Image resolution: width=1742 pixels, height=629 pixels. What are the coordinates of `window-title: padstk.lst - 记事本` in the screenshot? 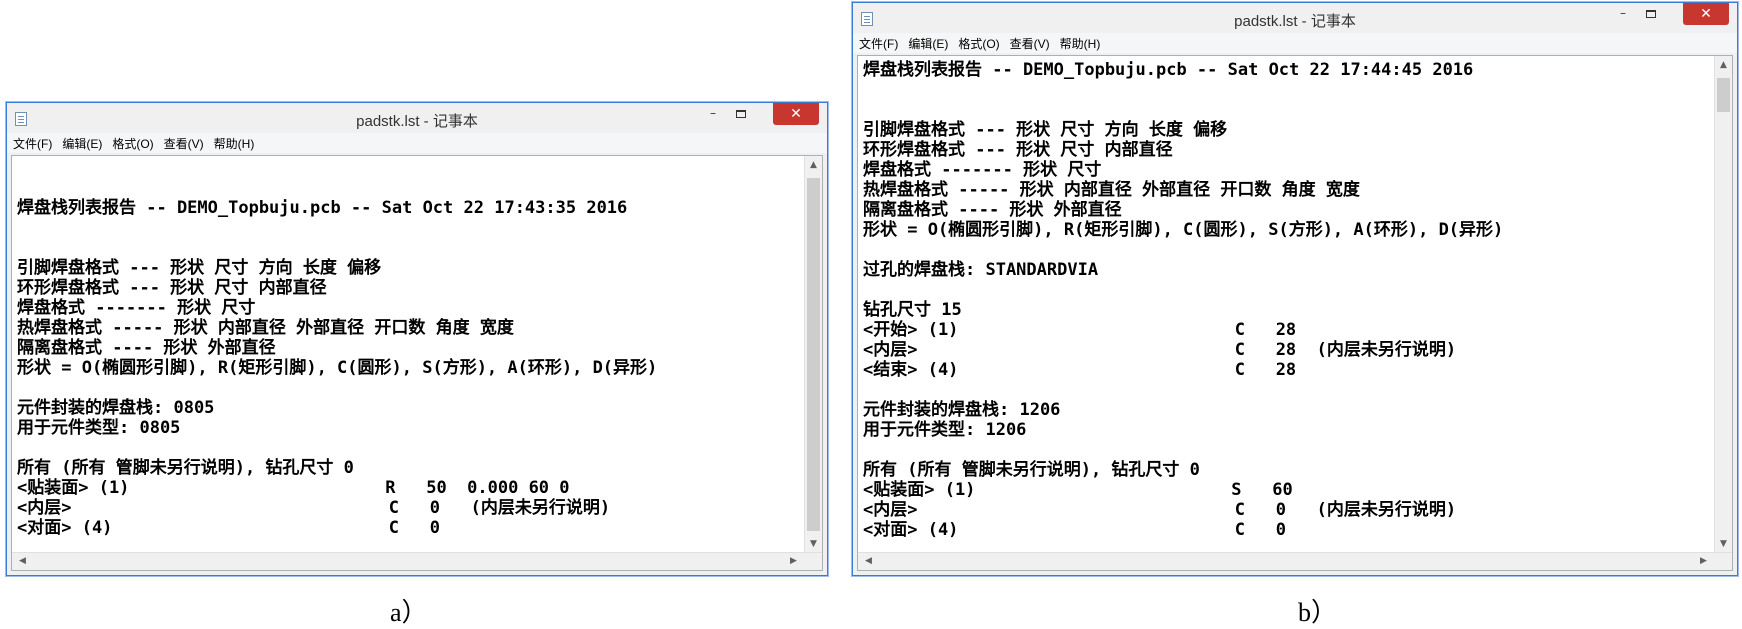 It's located at (1295, 21).